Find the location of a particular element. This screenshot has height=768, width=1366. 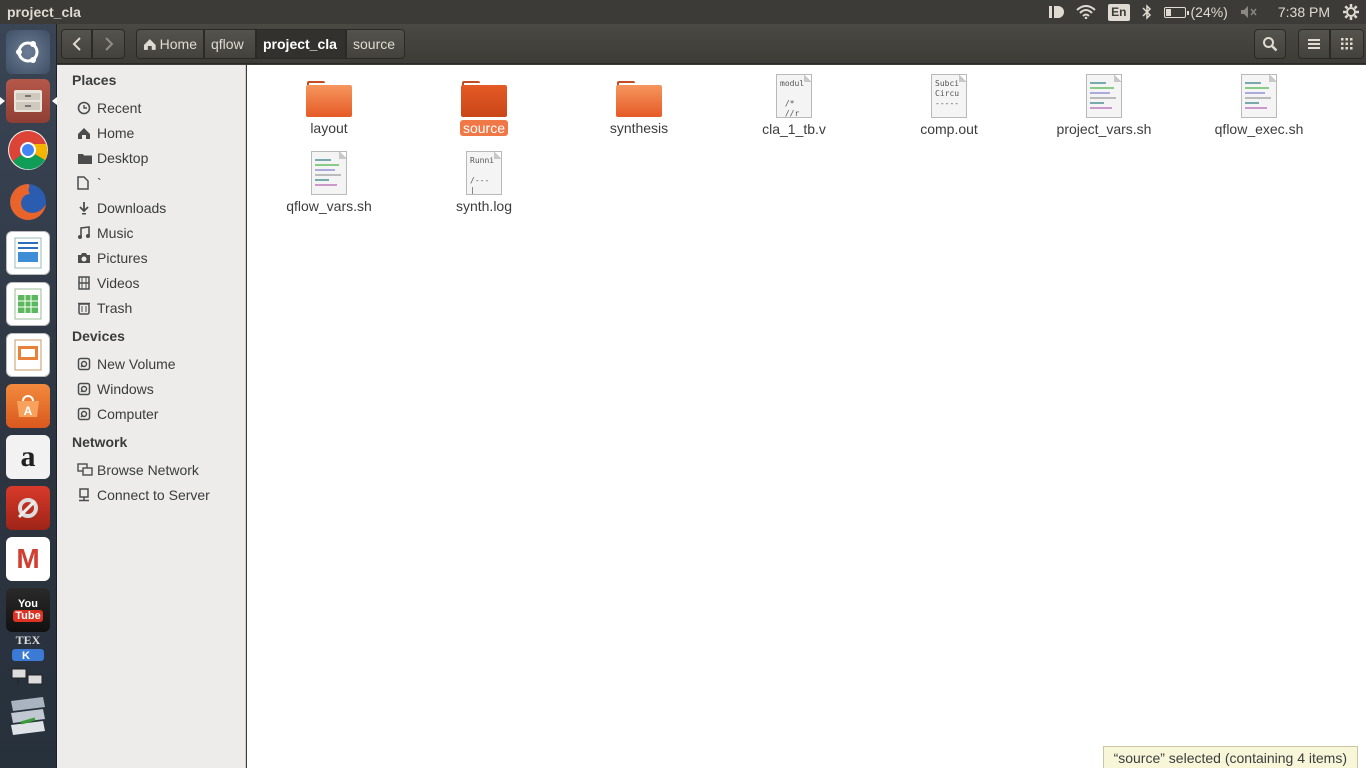

breadcrumb-project-cla: project_cla is located at coordinates (301, 44).